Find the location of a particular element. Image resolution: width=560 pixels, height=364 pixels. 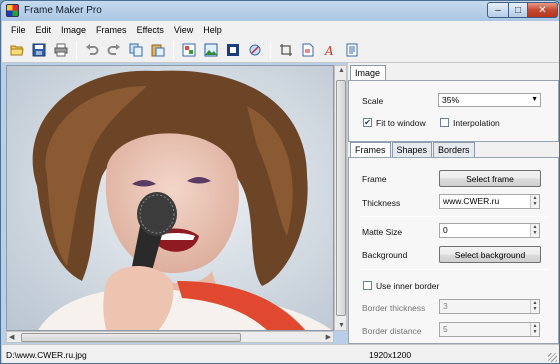

border-thickness-label: Border thickness is located at coordinates (394, 308).